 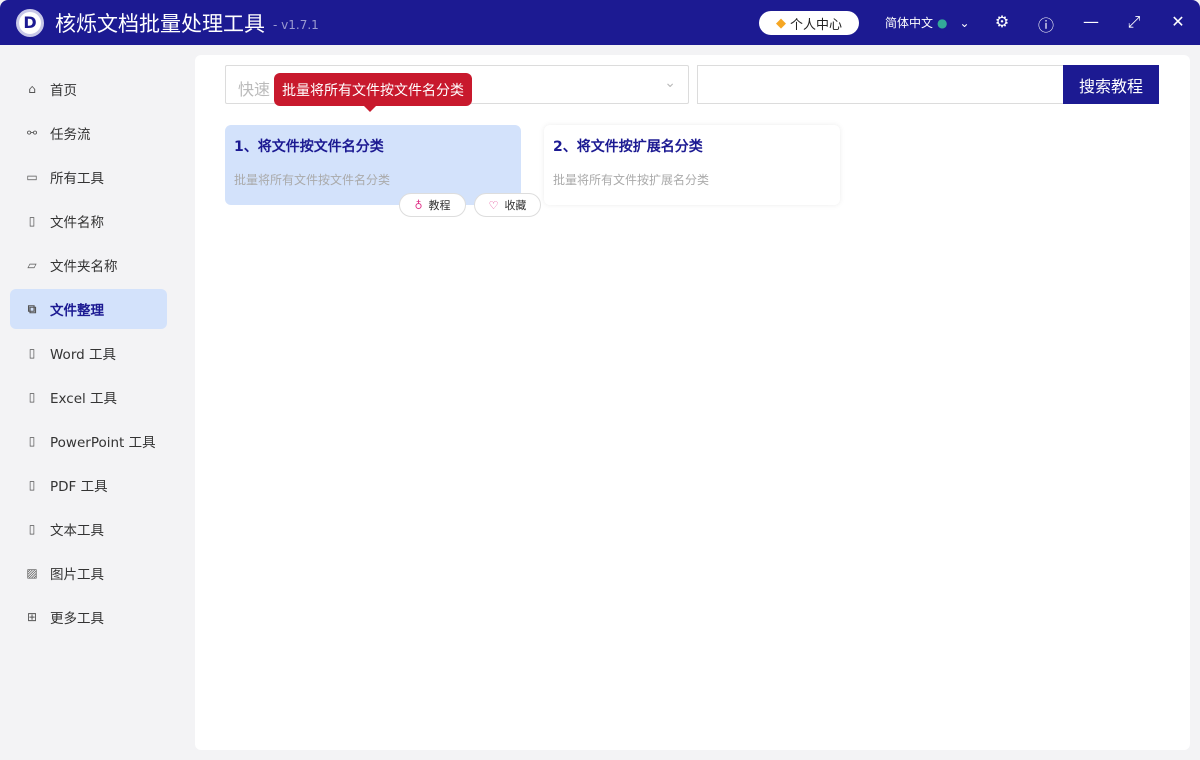 I want to click on select-placeholder: 快速, so click(x=254, y=89).